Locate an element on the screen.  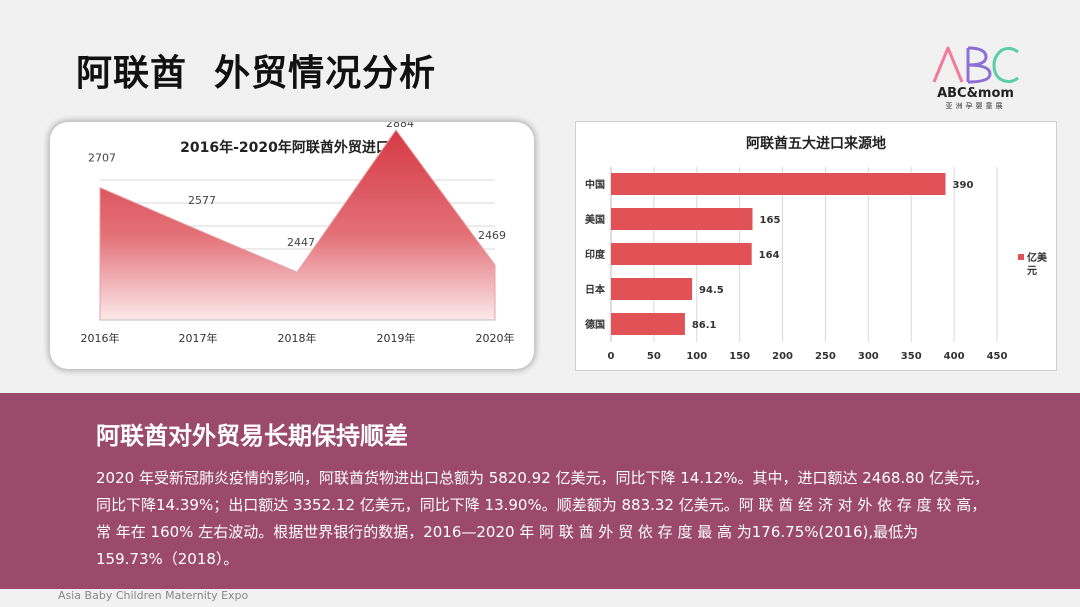
x-tick-label: 100 is located at coordinates (696, 356).